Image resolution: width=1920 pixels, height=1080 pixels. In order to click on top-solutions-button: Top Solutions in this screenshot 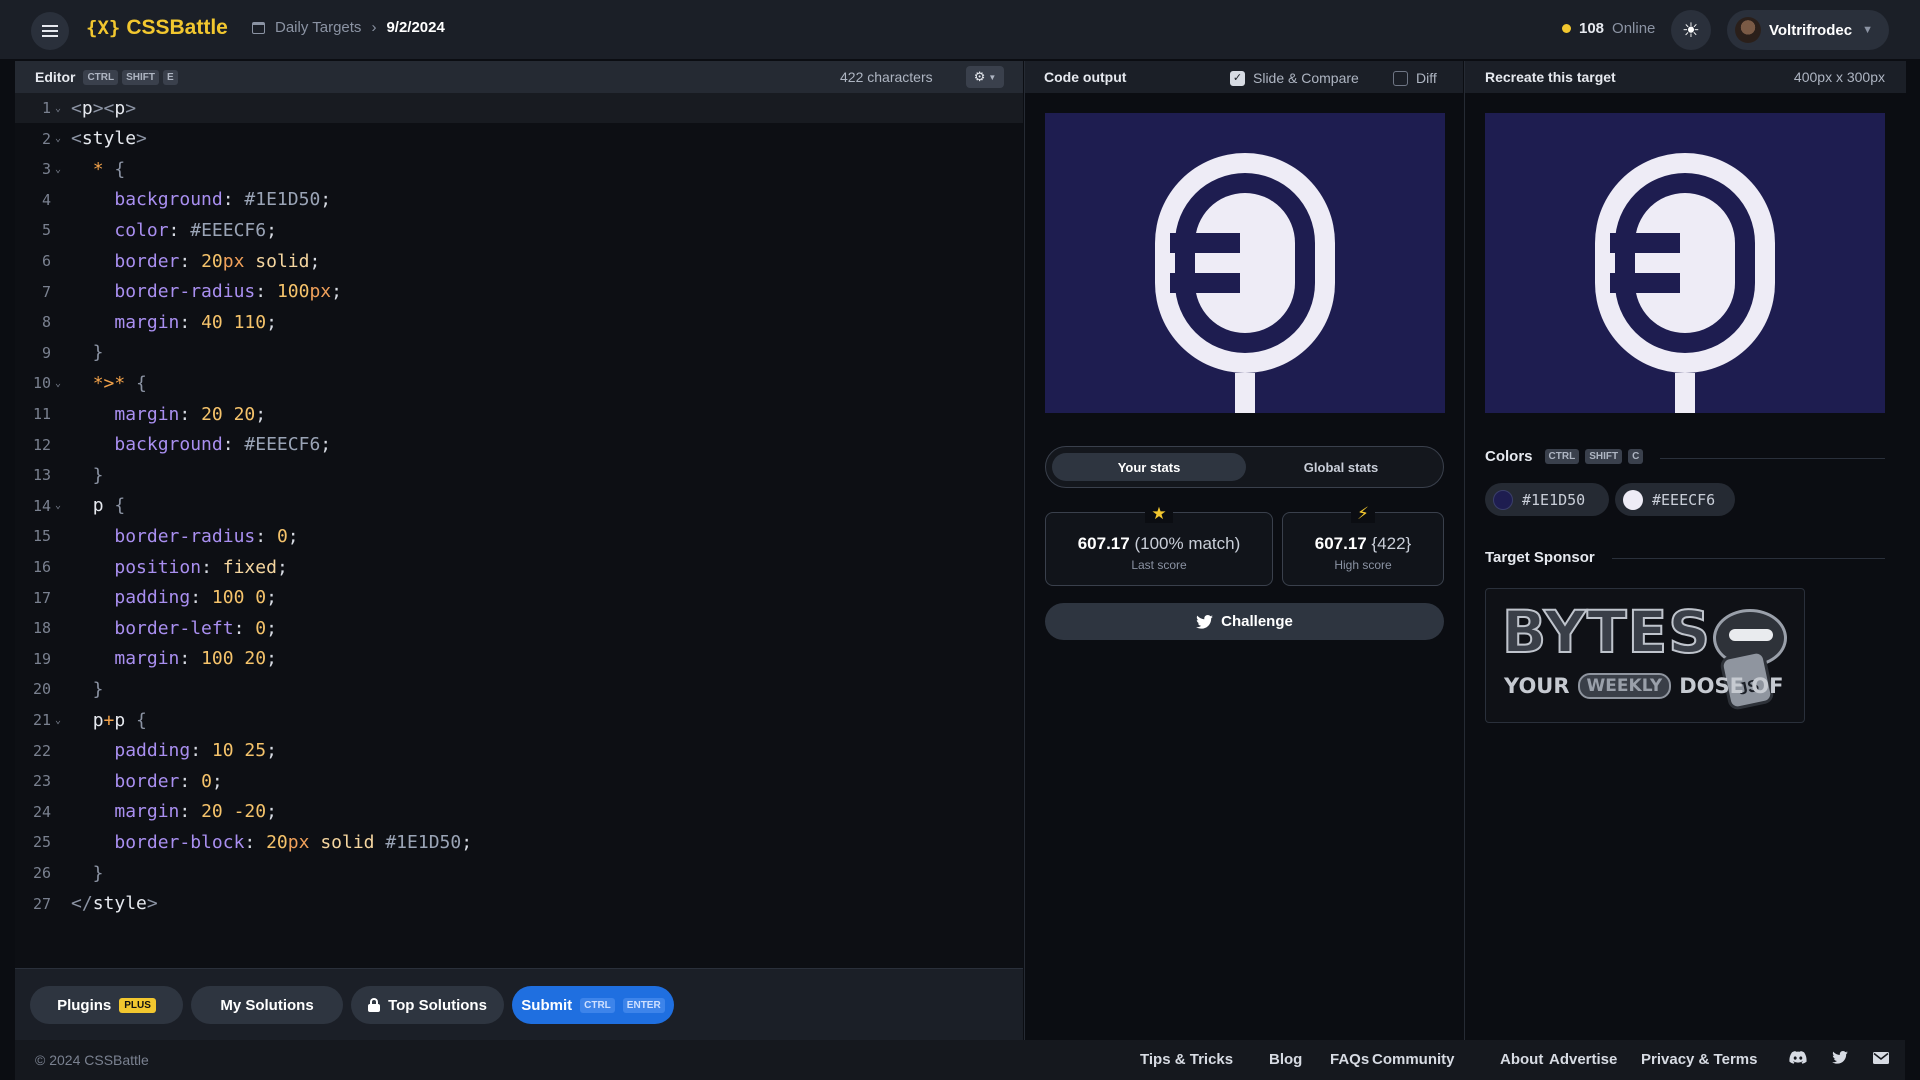, I will do `click(427, 1005)`.